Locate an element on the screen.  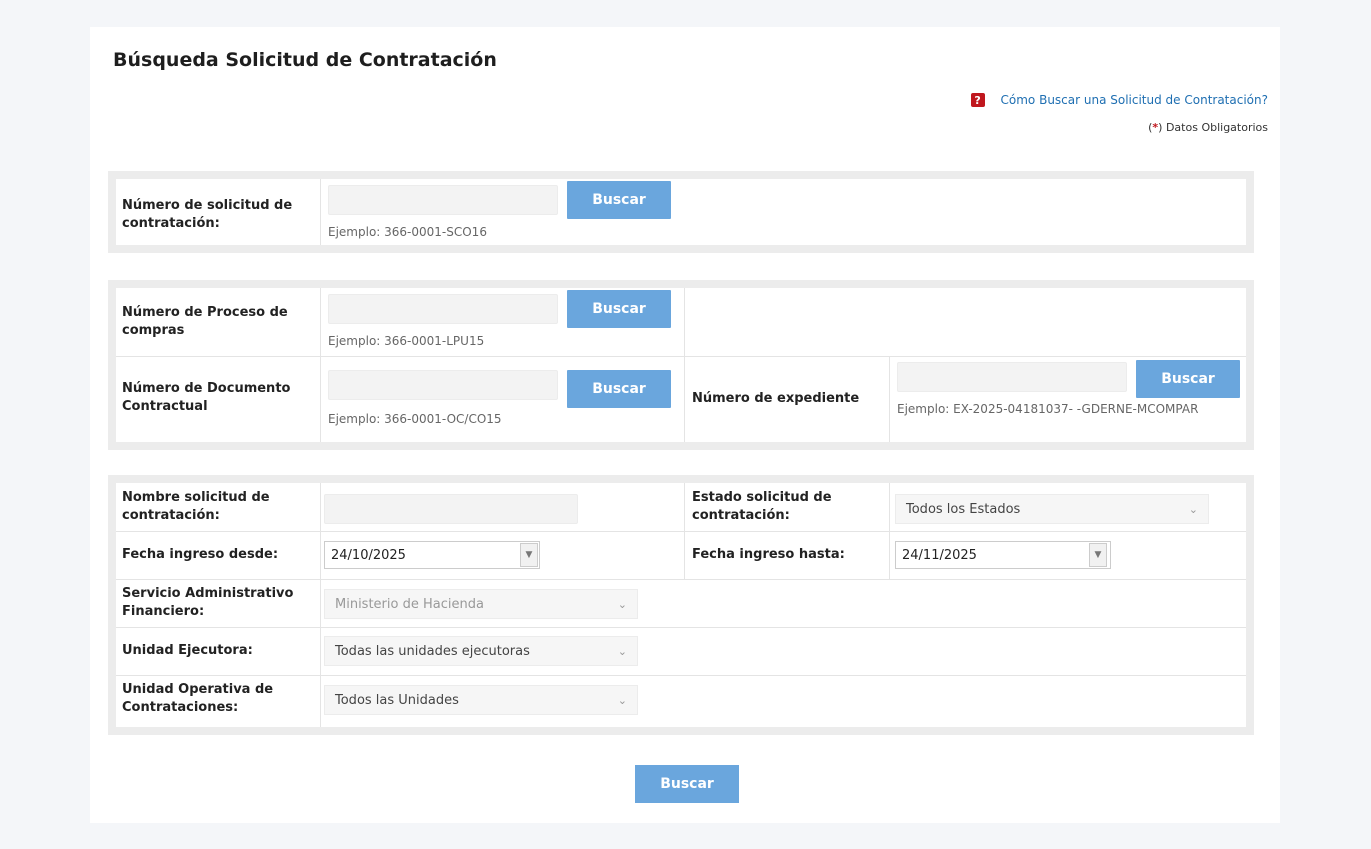
unidad-ejecutora-select: Todas las unidades ejecutoras ⌄ is located at coordinates (481, 651).